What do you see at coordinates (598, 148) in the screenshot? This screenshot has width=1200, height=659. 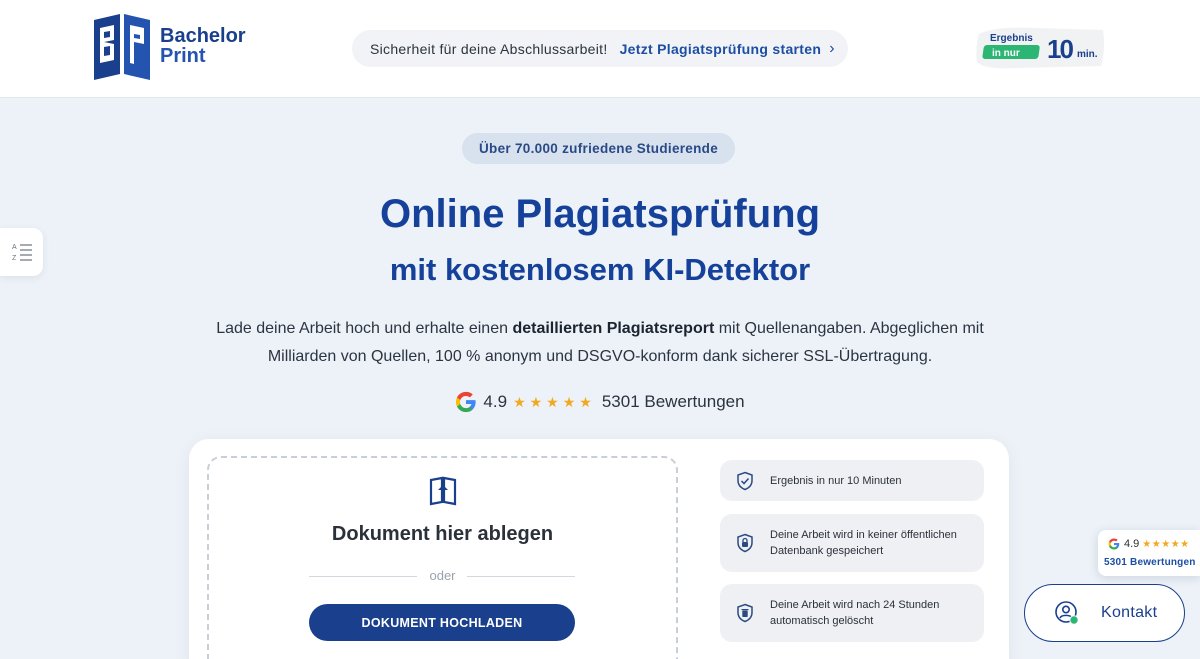 I see `social-proof-pill: Über 70.000 zufriedene Studierende` at bounding box center [598, 148].